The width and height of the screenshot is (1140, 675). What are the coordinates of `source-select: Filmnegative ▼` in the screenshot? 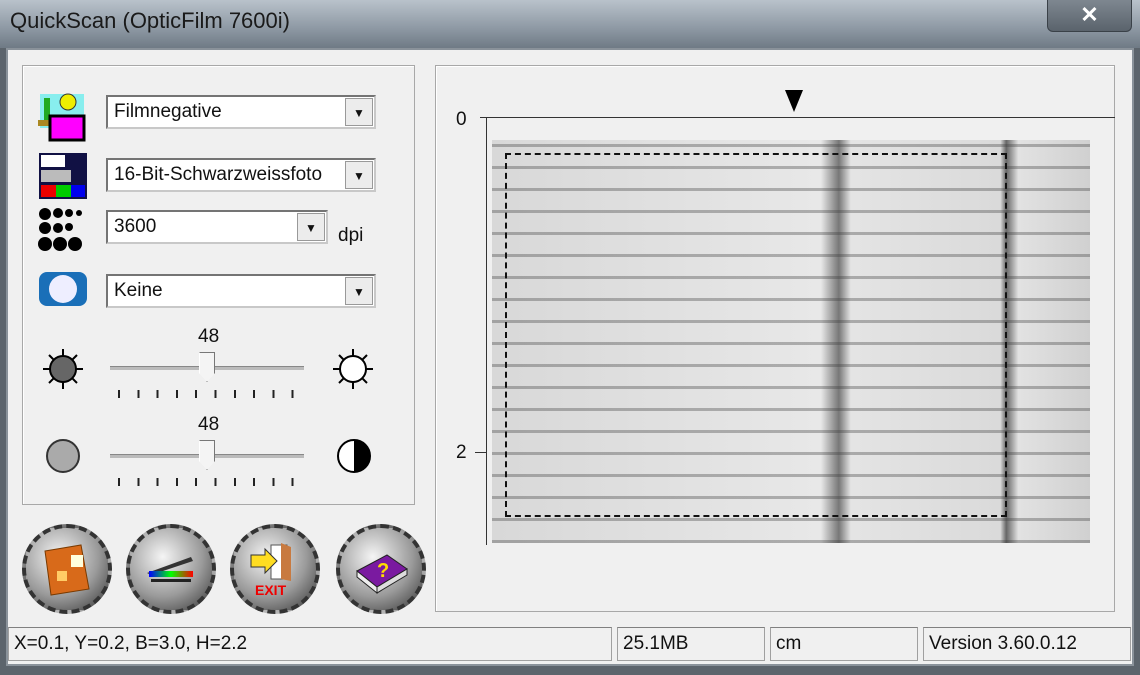 It's located at (241, 112).